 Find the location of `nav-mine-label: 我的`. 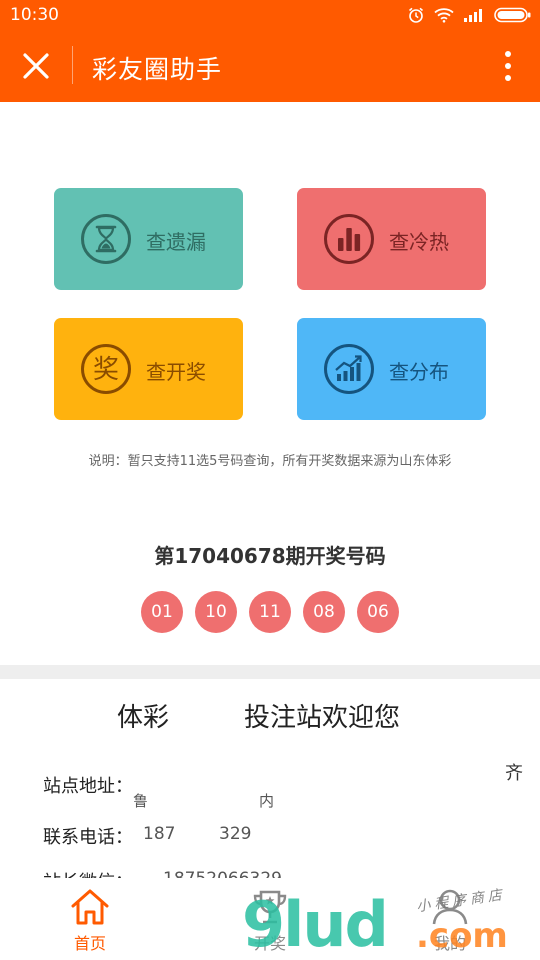

nav-mine-label: 我的 is located at coordinates (449, 943).